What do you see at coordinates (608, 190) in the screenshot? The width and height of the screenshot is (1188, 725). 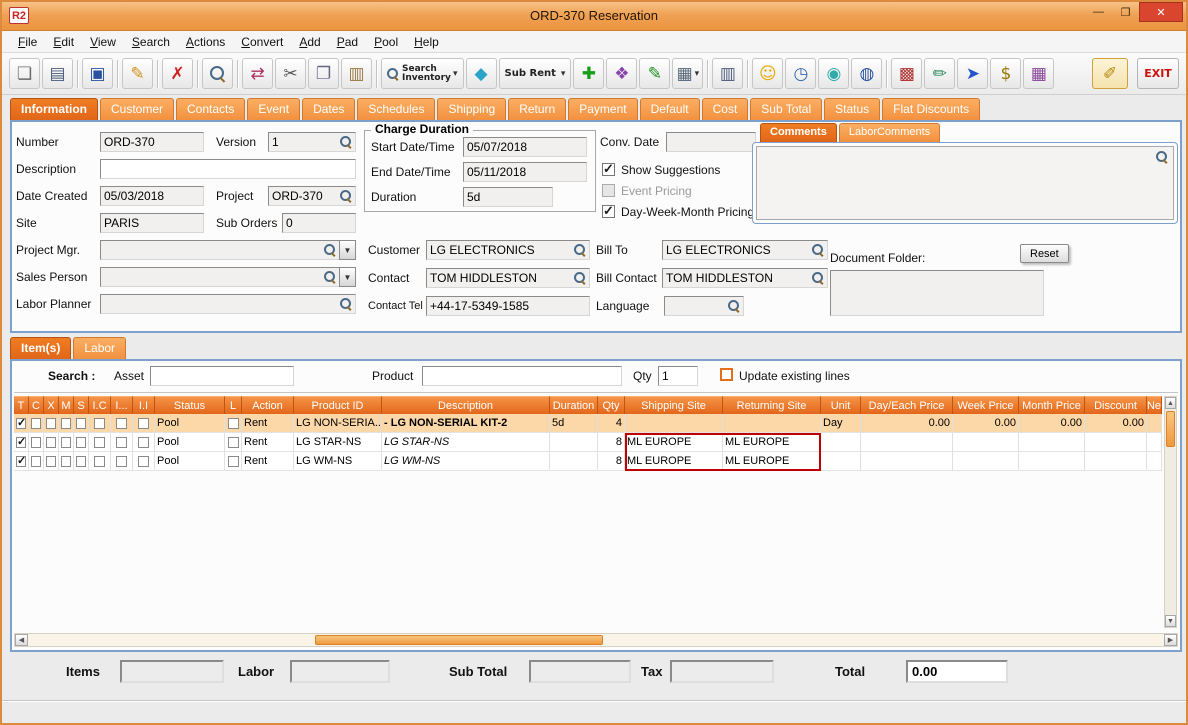 I see `event-pricing-checkbox` at bounding box center [608, 190].